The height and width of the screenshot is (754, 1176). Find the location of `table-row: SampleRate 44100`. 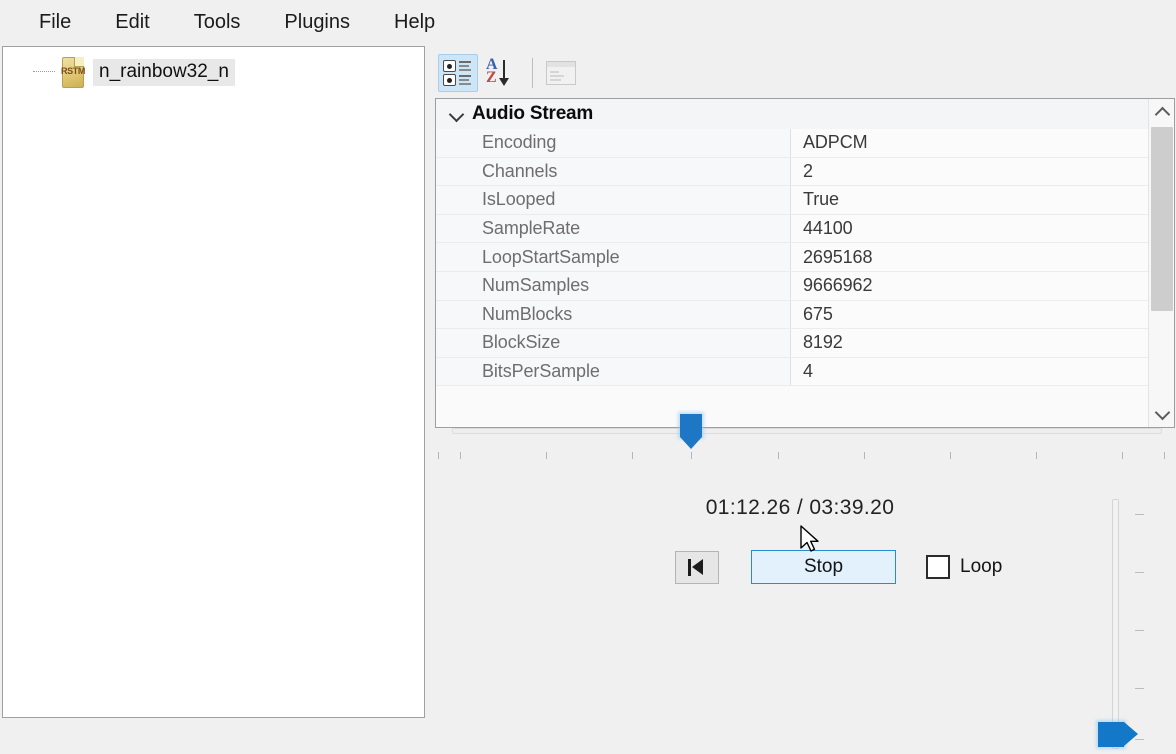

table-row: SampleRate 44100 is located at coordinates (792, 229).